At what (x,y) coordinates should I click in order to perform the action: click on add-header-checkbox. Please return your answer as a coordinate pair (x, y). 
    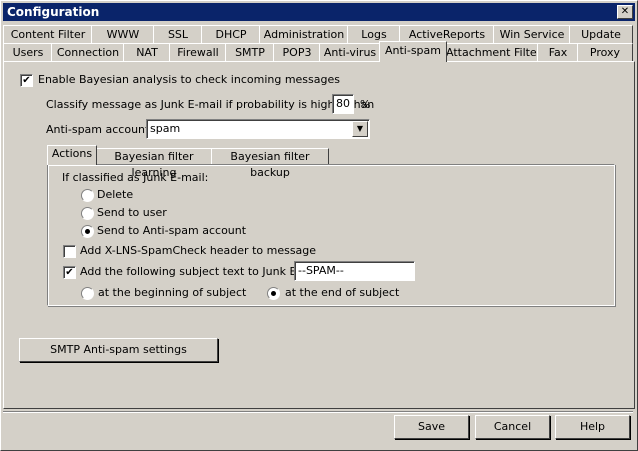
    Looking at the image, I should click on (69, 251).